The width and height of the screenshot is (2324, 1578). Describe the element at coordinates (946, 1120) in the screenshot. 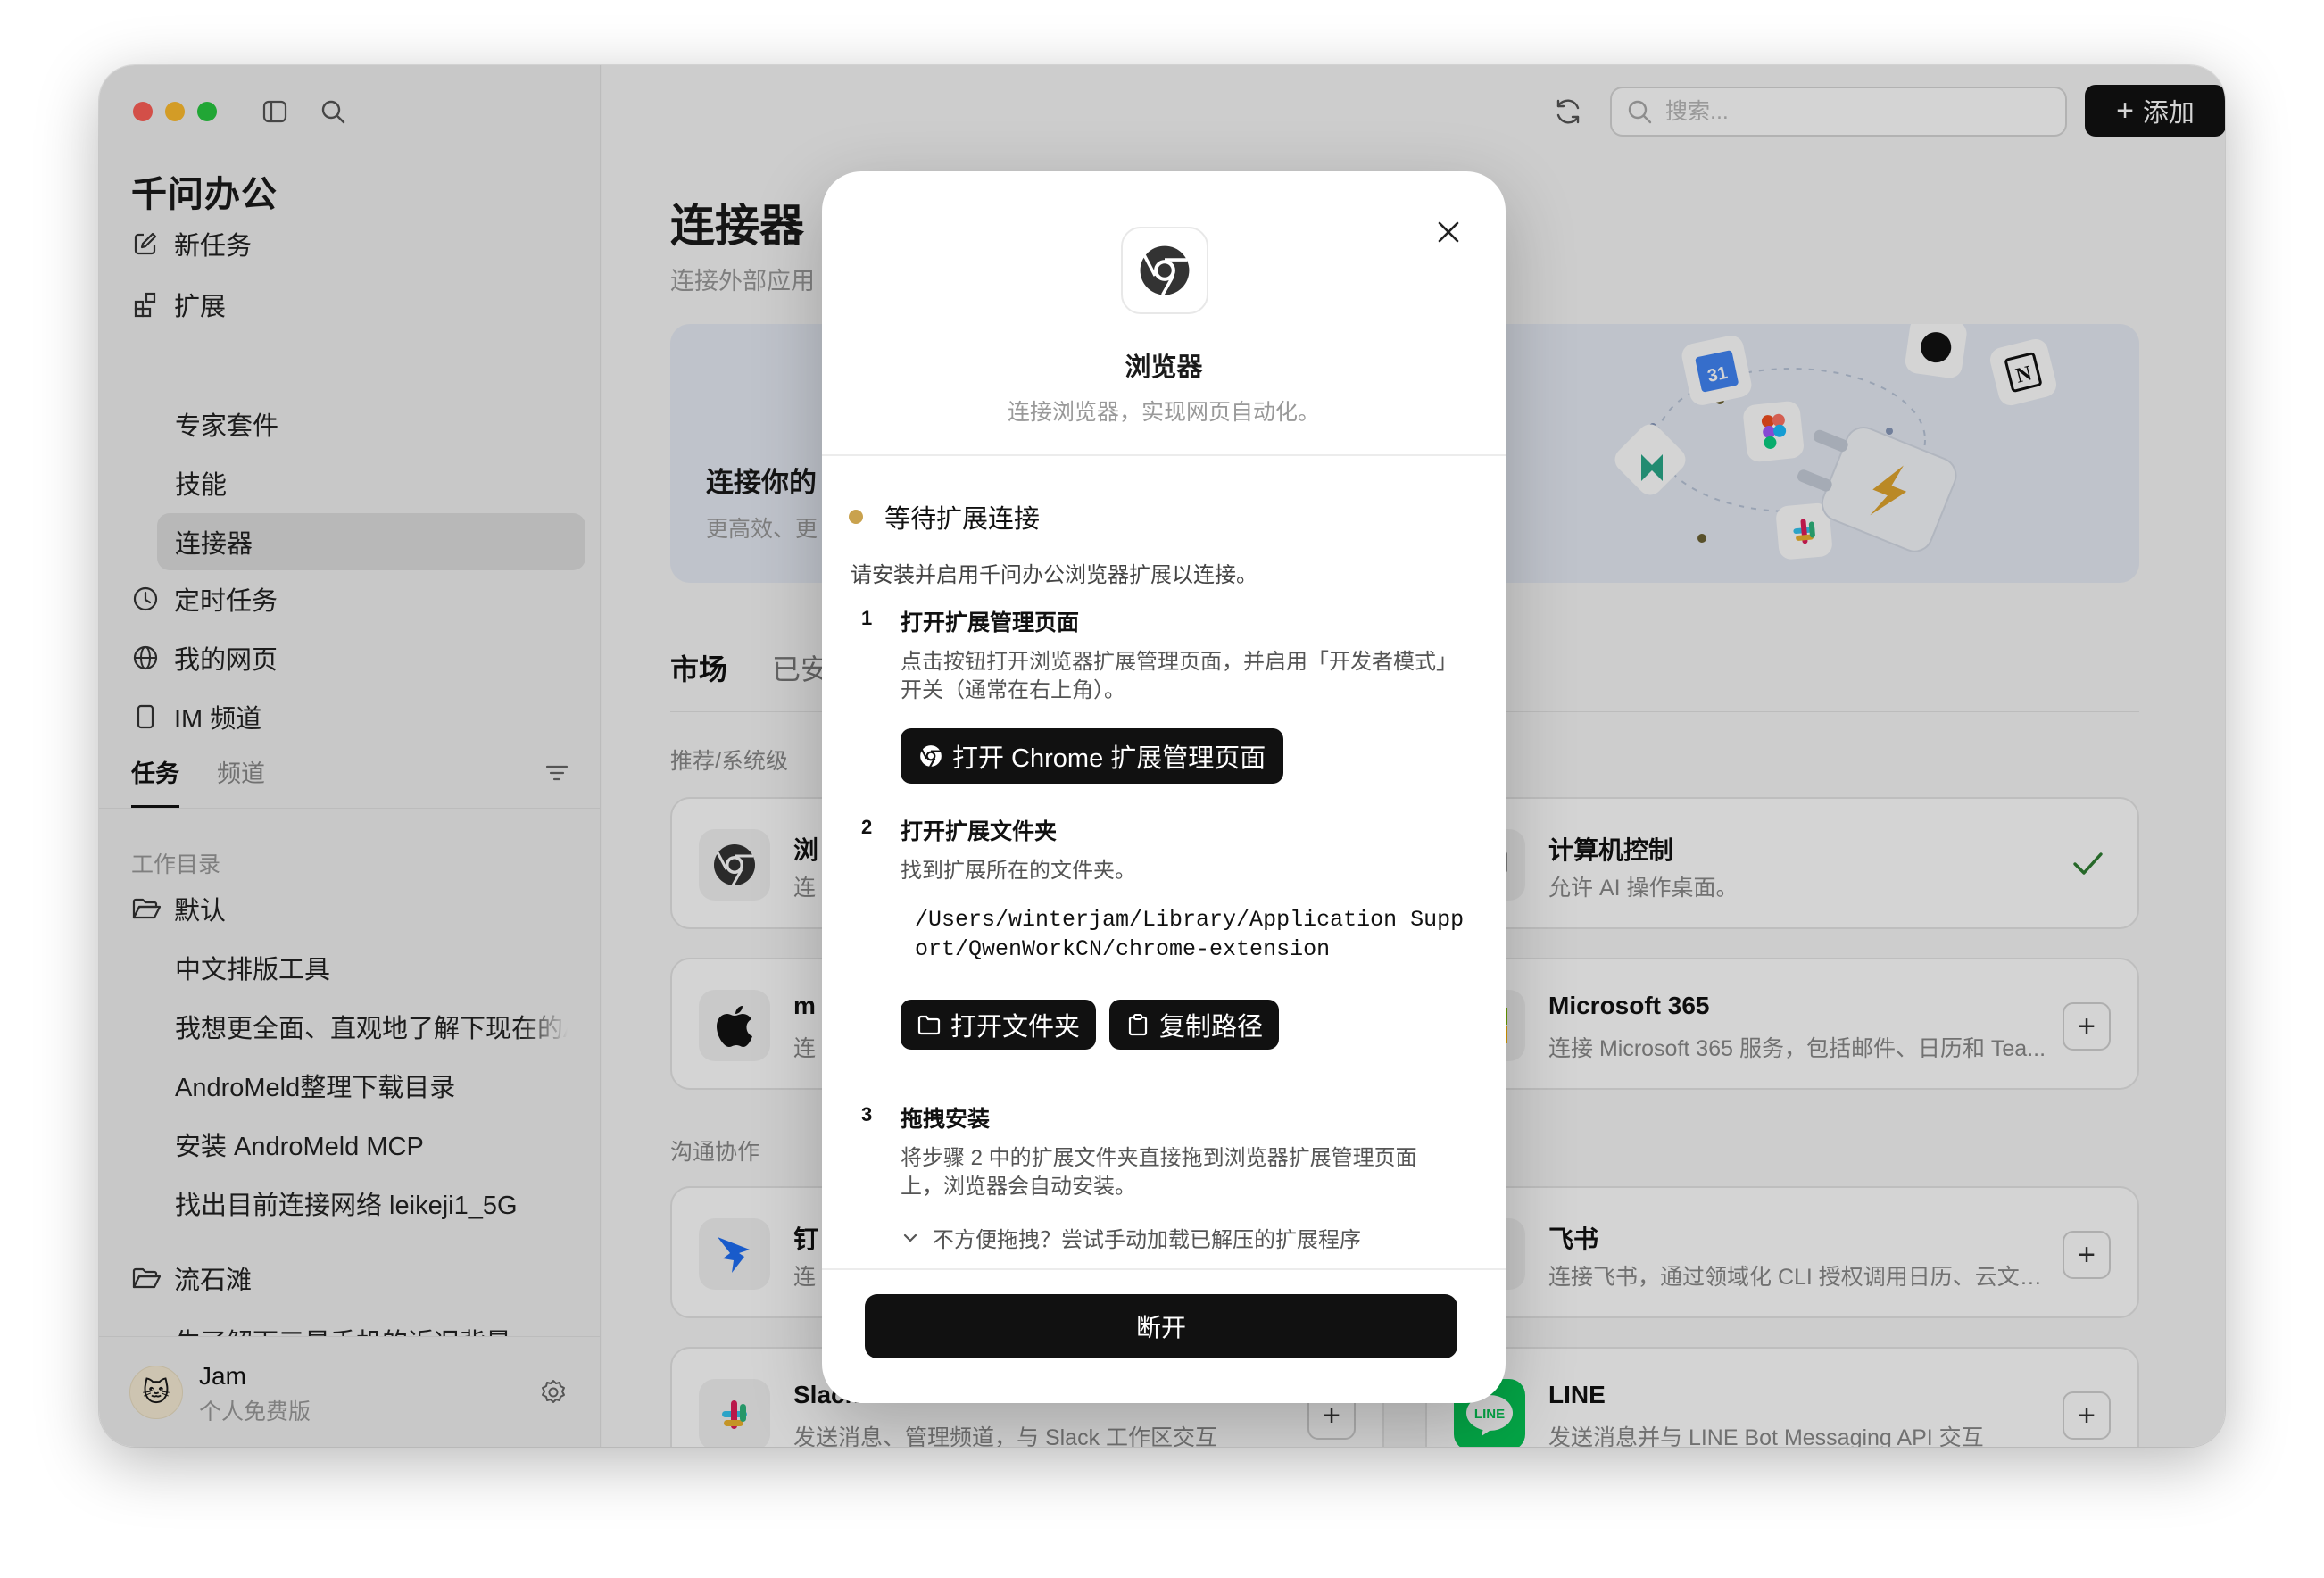

I see `step-title: 拖拽安装` at that location.